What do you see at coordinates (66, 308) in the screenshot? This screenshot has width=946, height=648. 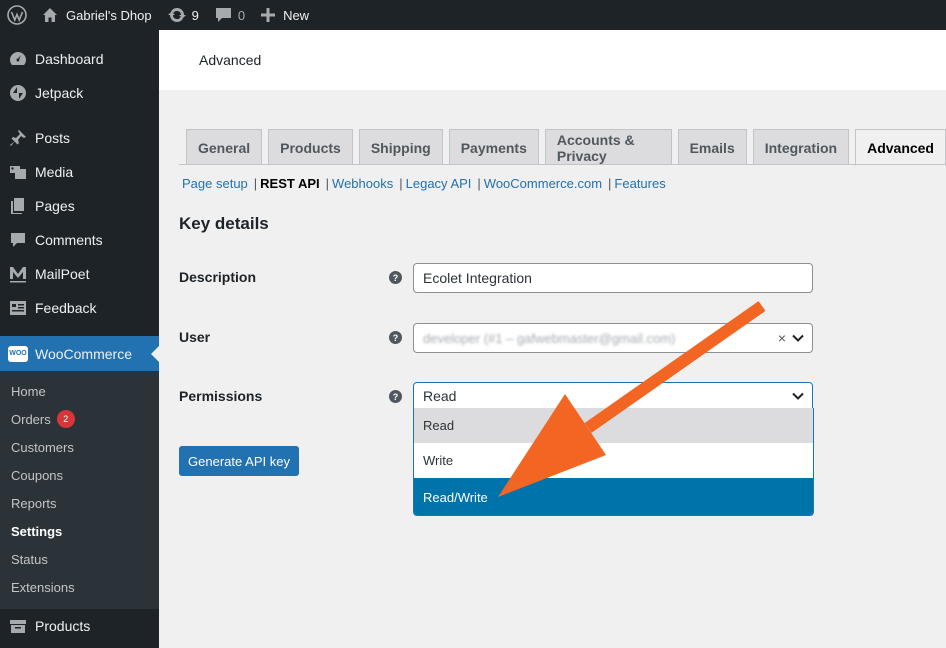 I see `sidebar-item-label: Feedback` at bounding box center [66, 308].